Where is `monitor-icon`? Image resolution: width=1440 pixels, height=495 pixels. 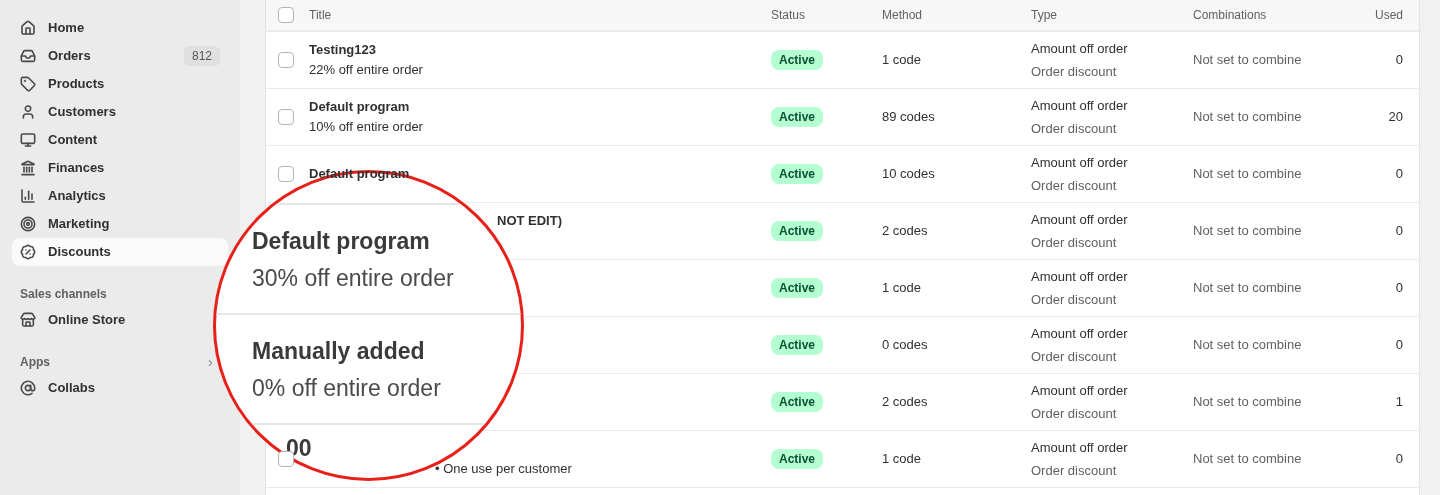
monitor-icon is located at coordinates (28, 140).